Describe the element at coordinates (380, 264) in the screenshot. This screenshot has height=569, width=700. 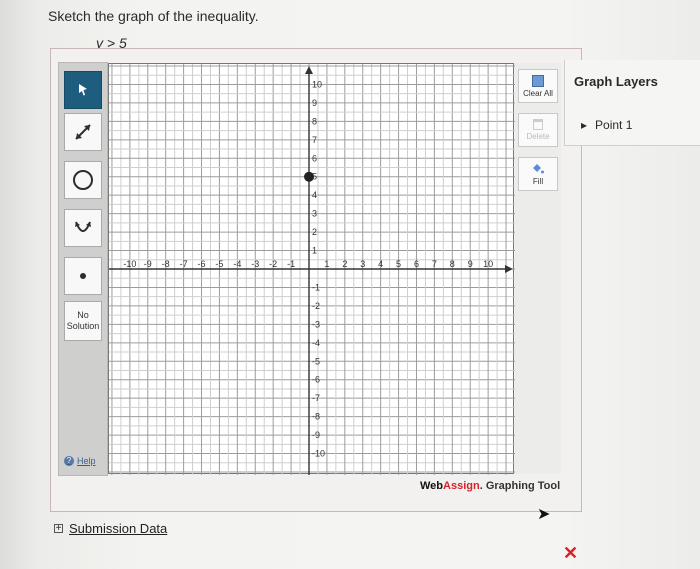
I see `x-tick-label: 4` at that location.